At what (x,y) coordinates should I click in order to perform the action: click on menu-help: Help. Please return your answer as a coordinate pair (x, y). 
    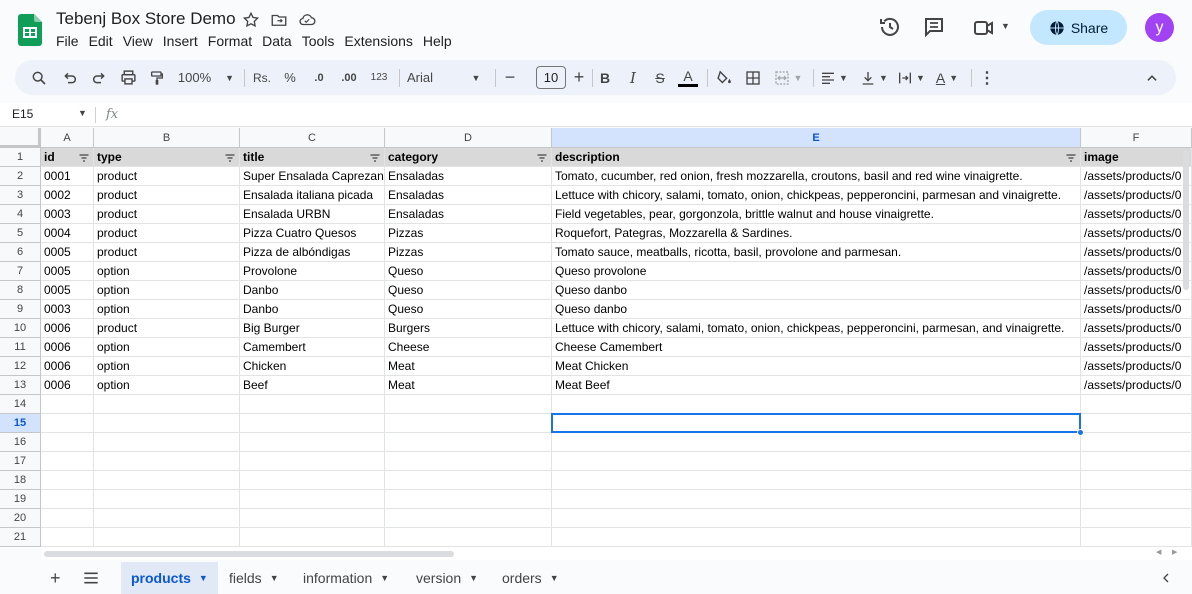
    Looking at the image, I should click on (437, 41).